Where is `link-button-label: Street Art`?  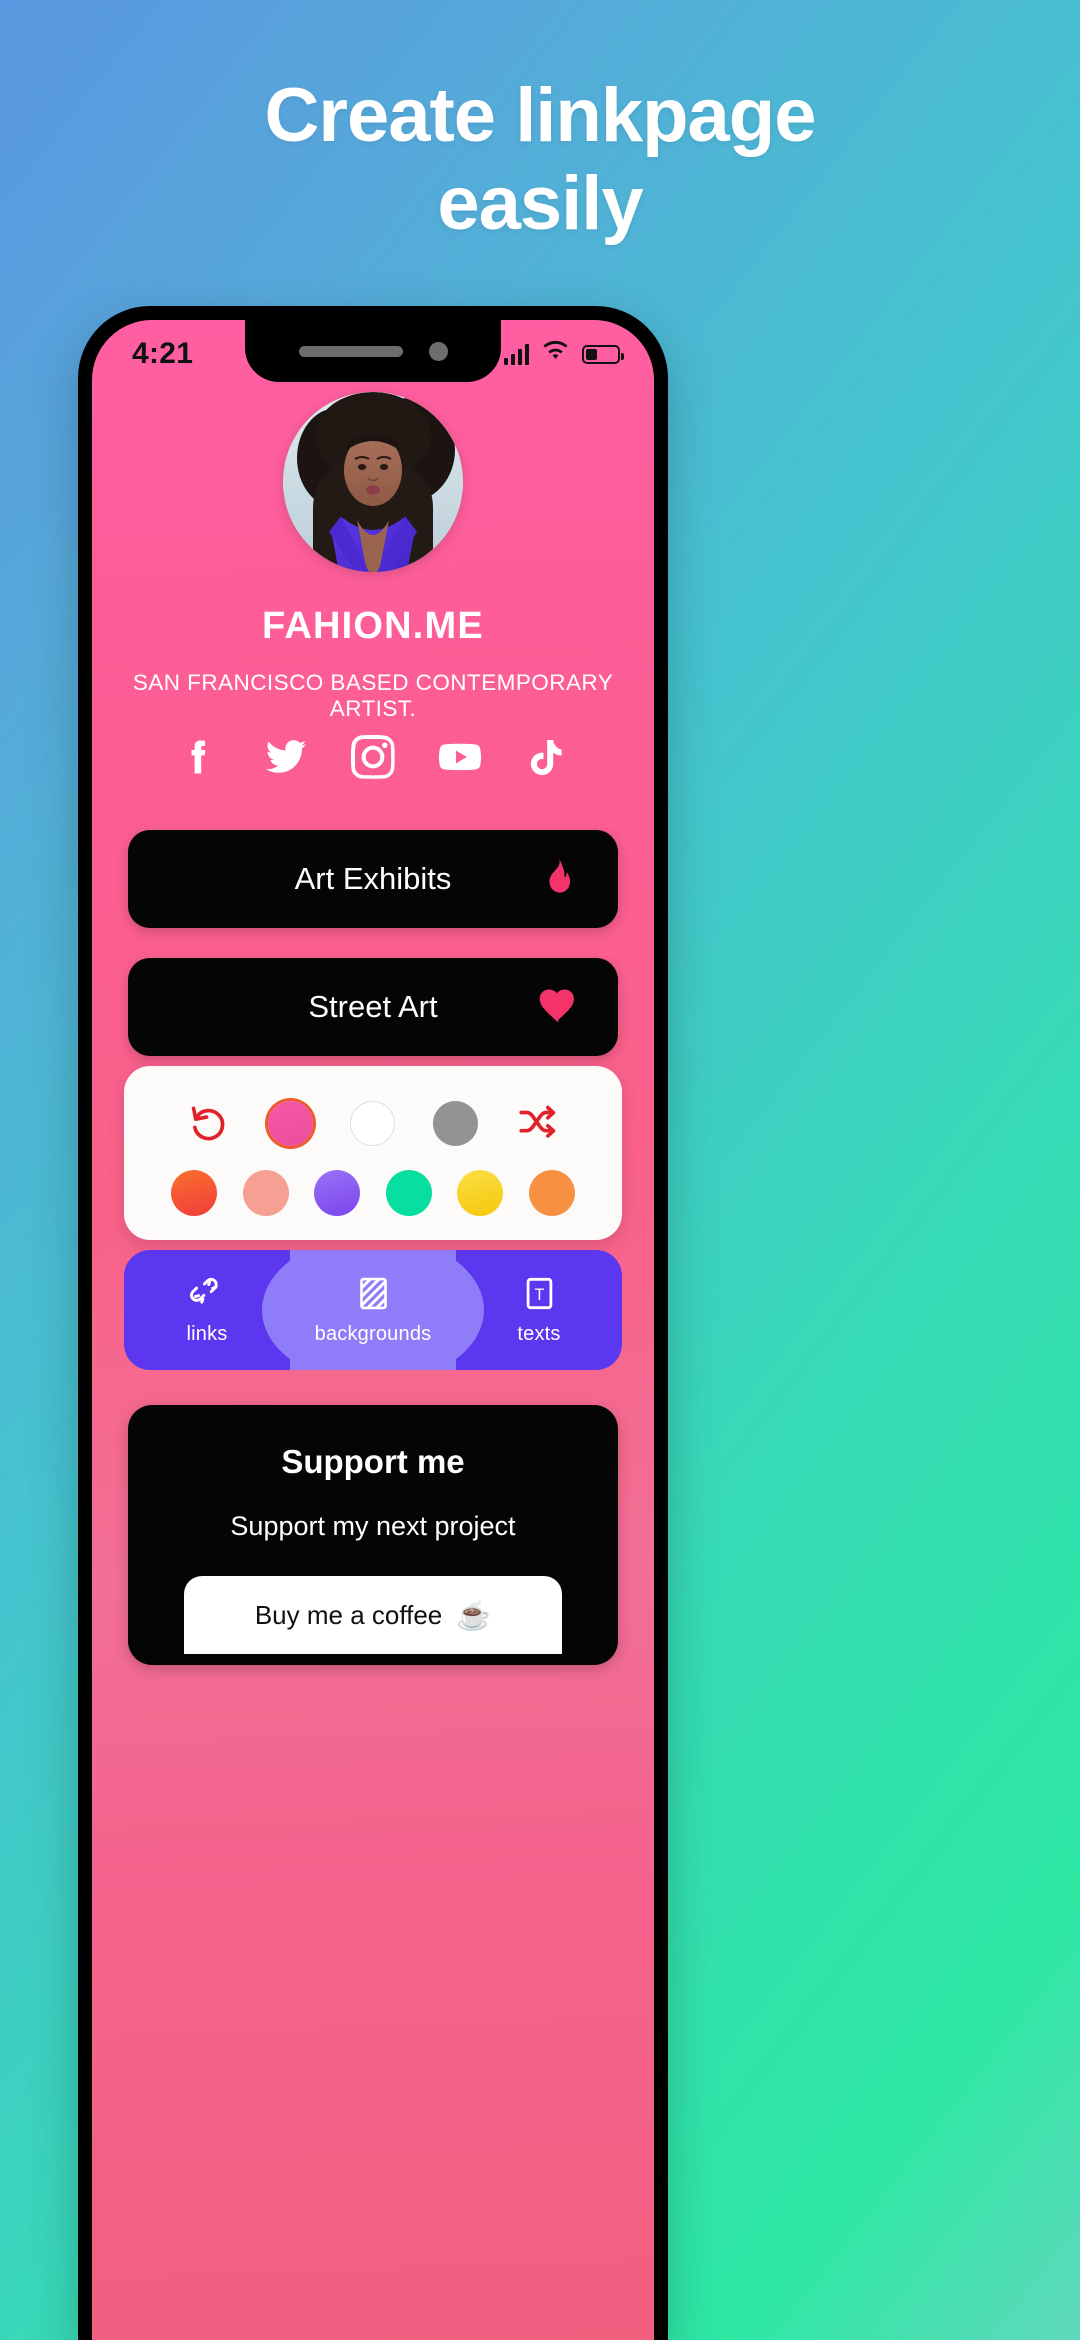
link-button-label: Street Art is located at coordinates (373, 1006).